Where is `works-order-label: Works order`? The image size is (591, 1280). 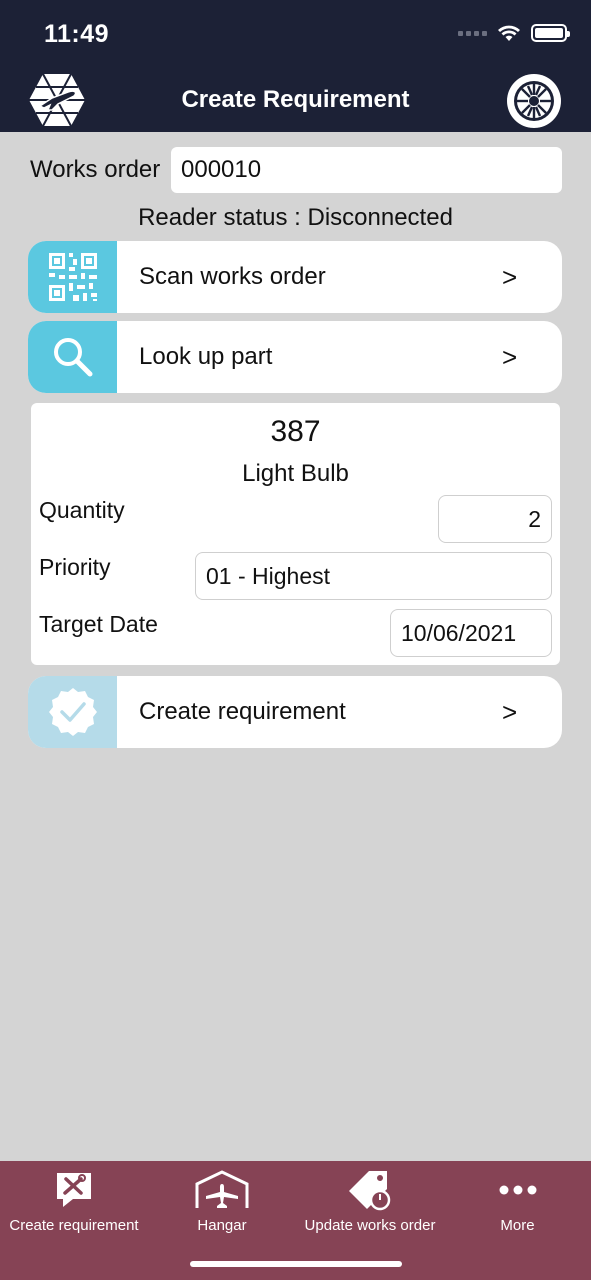
works-order-label: Works order is located at coordinates (95, 169).